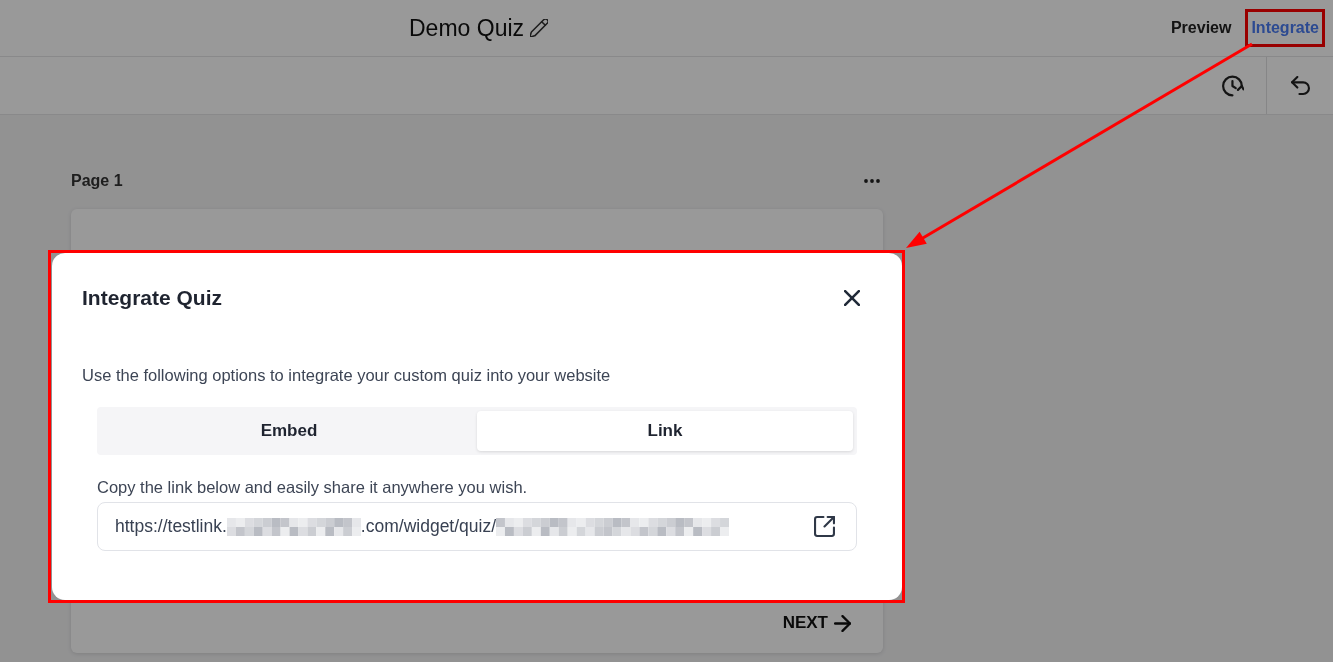  What do you see at coordinates (872, 181) in the screenshot?
I see `ellipsis-icon` at bounding box center [872, 181].